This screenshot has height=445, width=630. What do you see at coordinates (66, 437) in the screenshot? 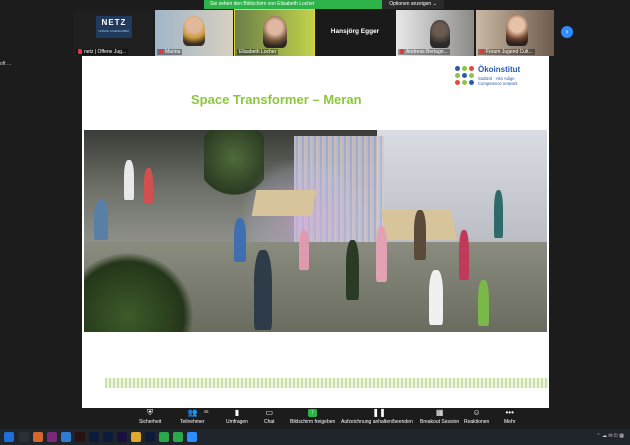
I see `outlook-icon` at bounding box center [66, 437].